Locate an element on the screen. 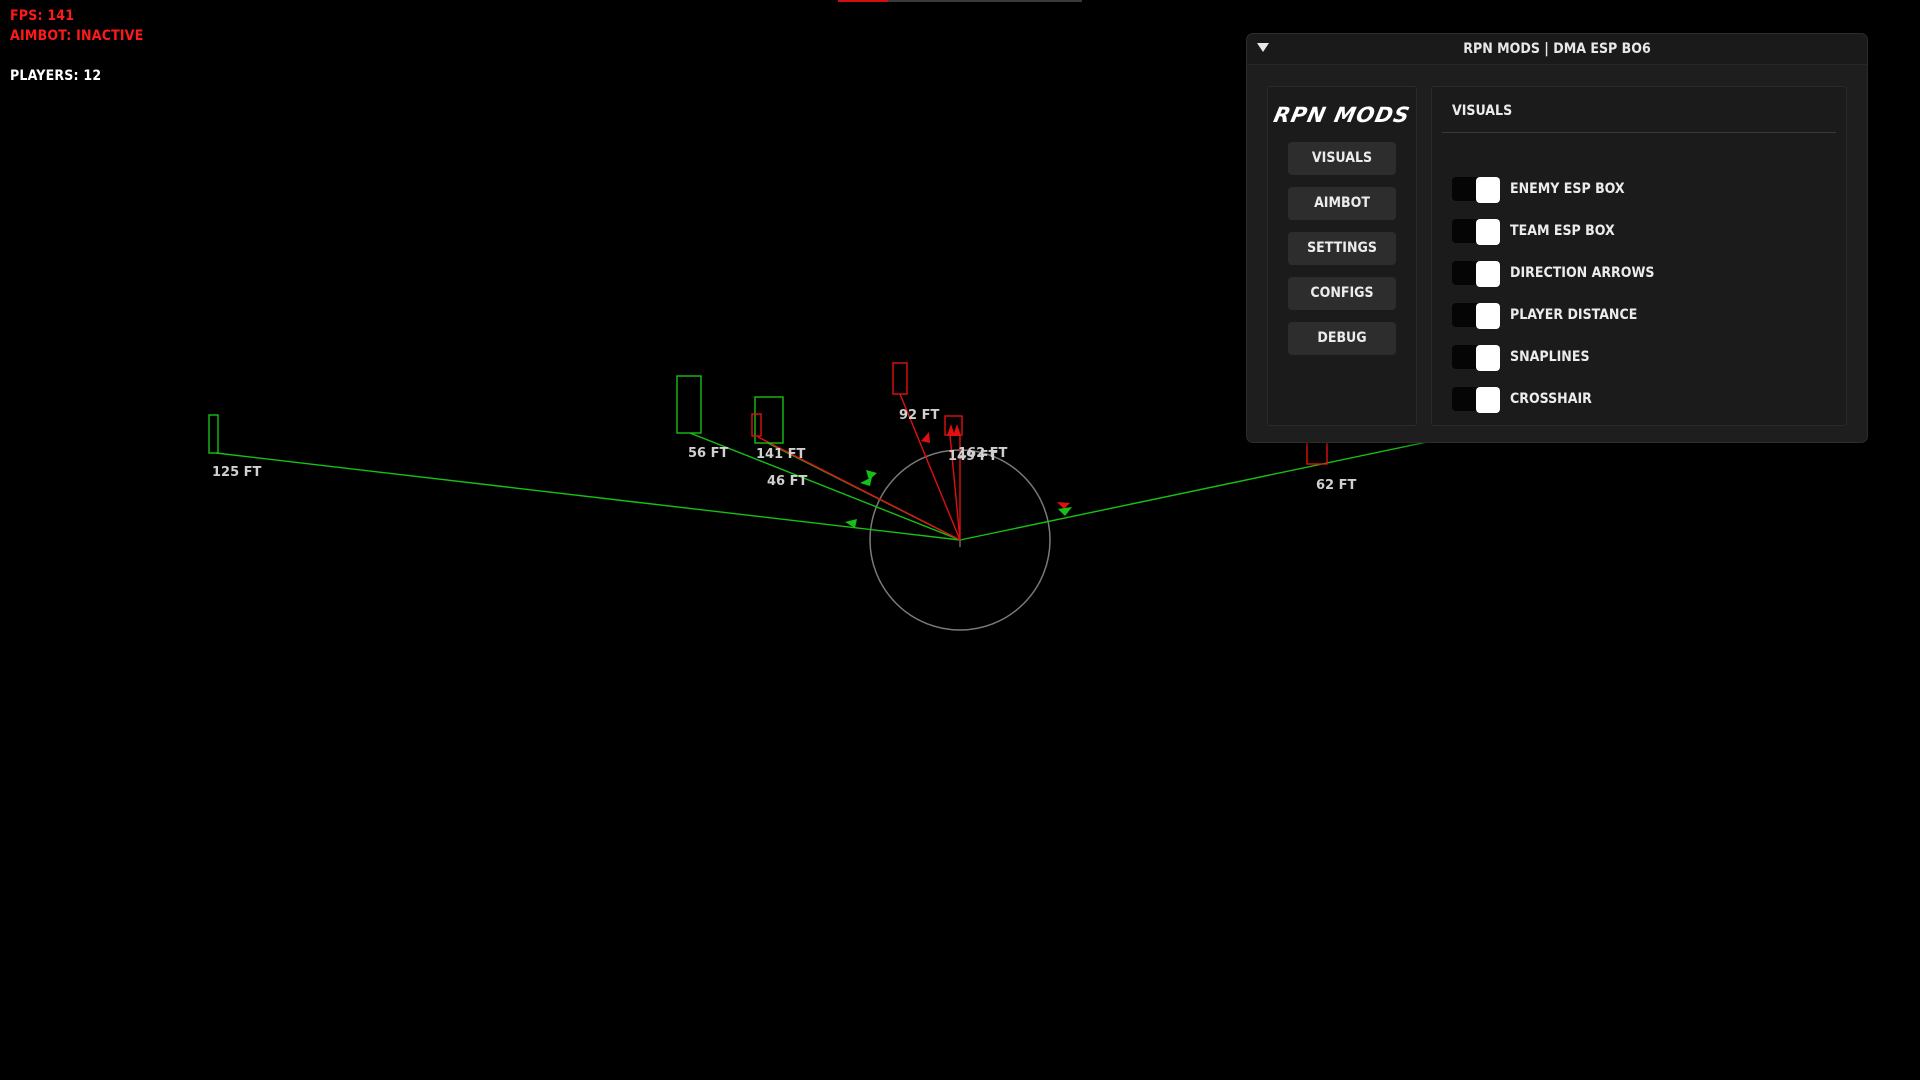  distance-label: 141 FT is located at coordinates (781, 454).